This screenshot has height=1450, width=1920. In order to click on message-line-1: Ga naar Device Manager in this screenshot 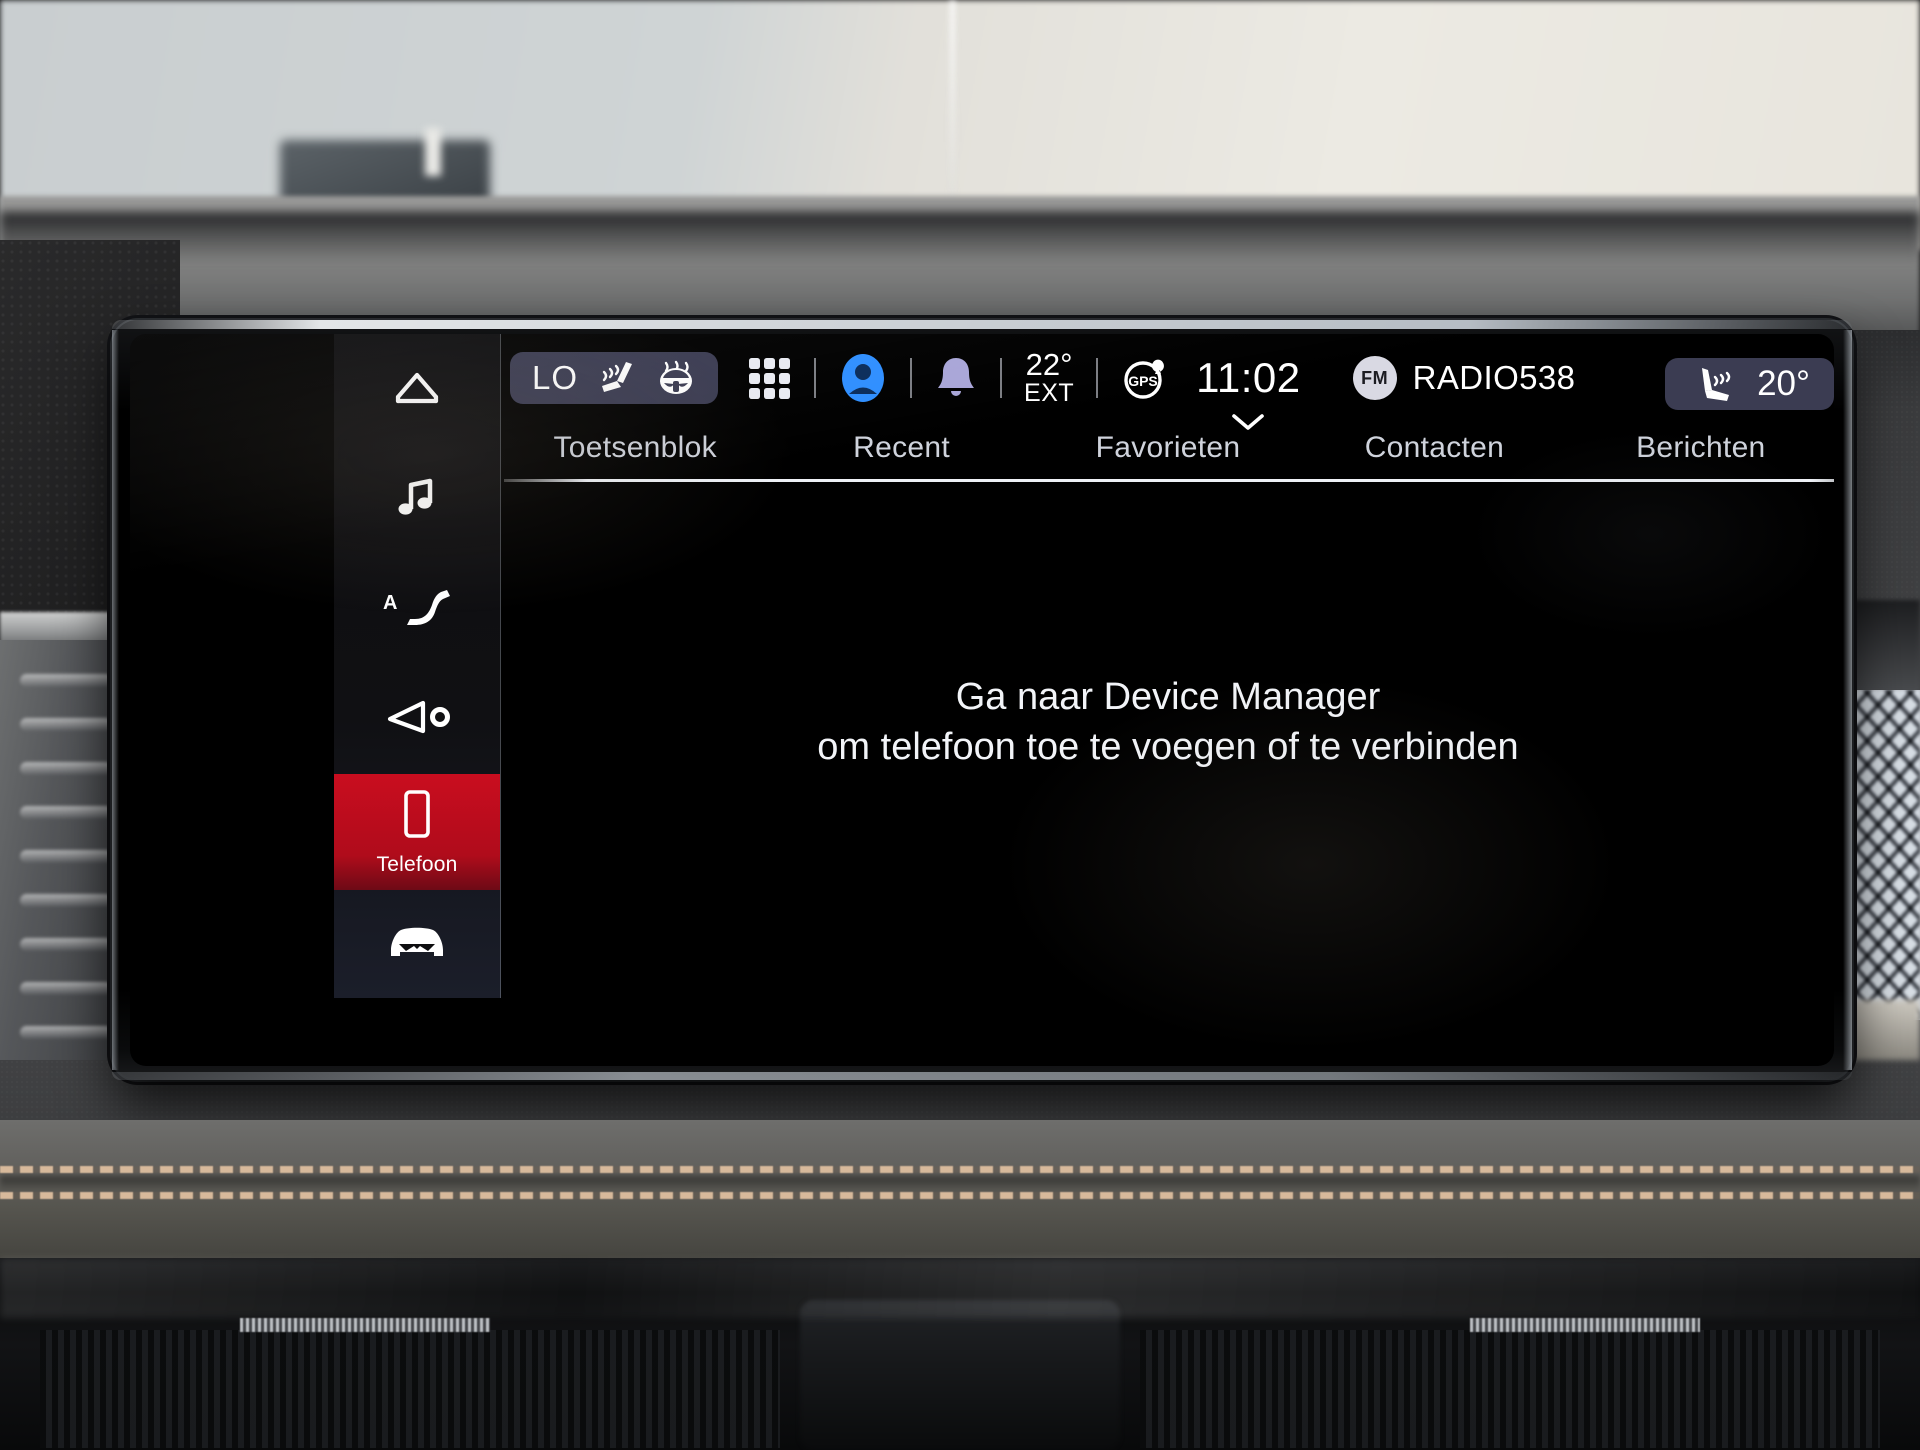, I will do `click(1168, 697)`.